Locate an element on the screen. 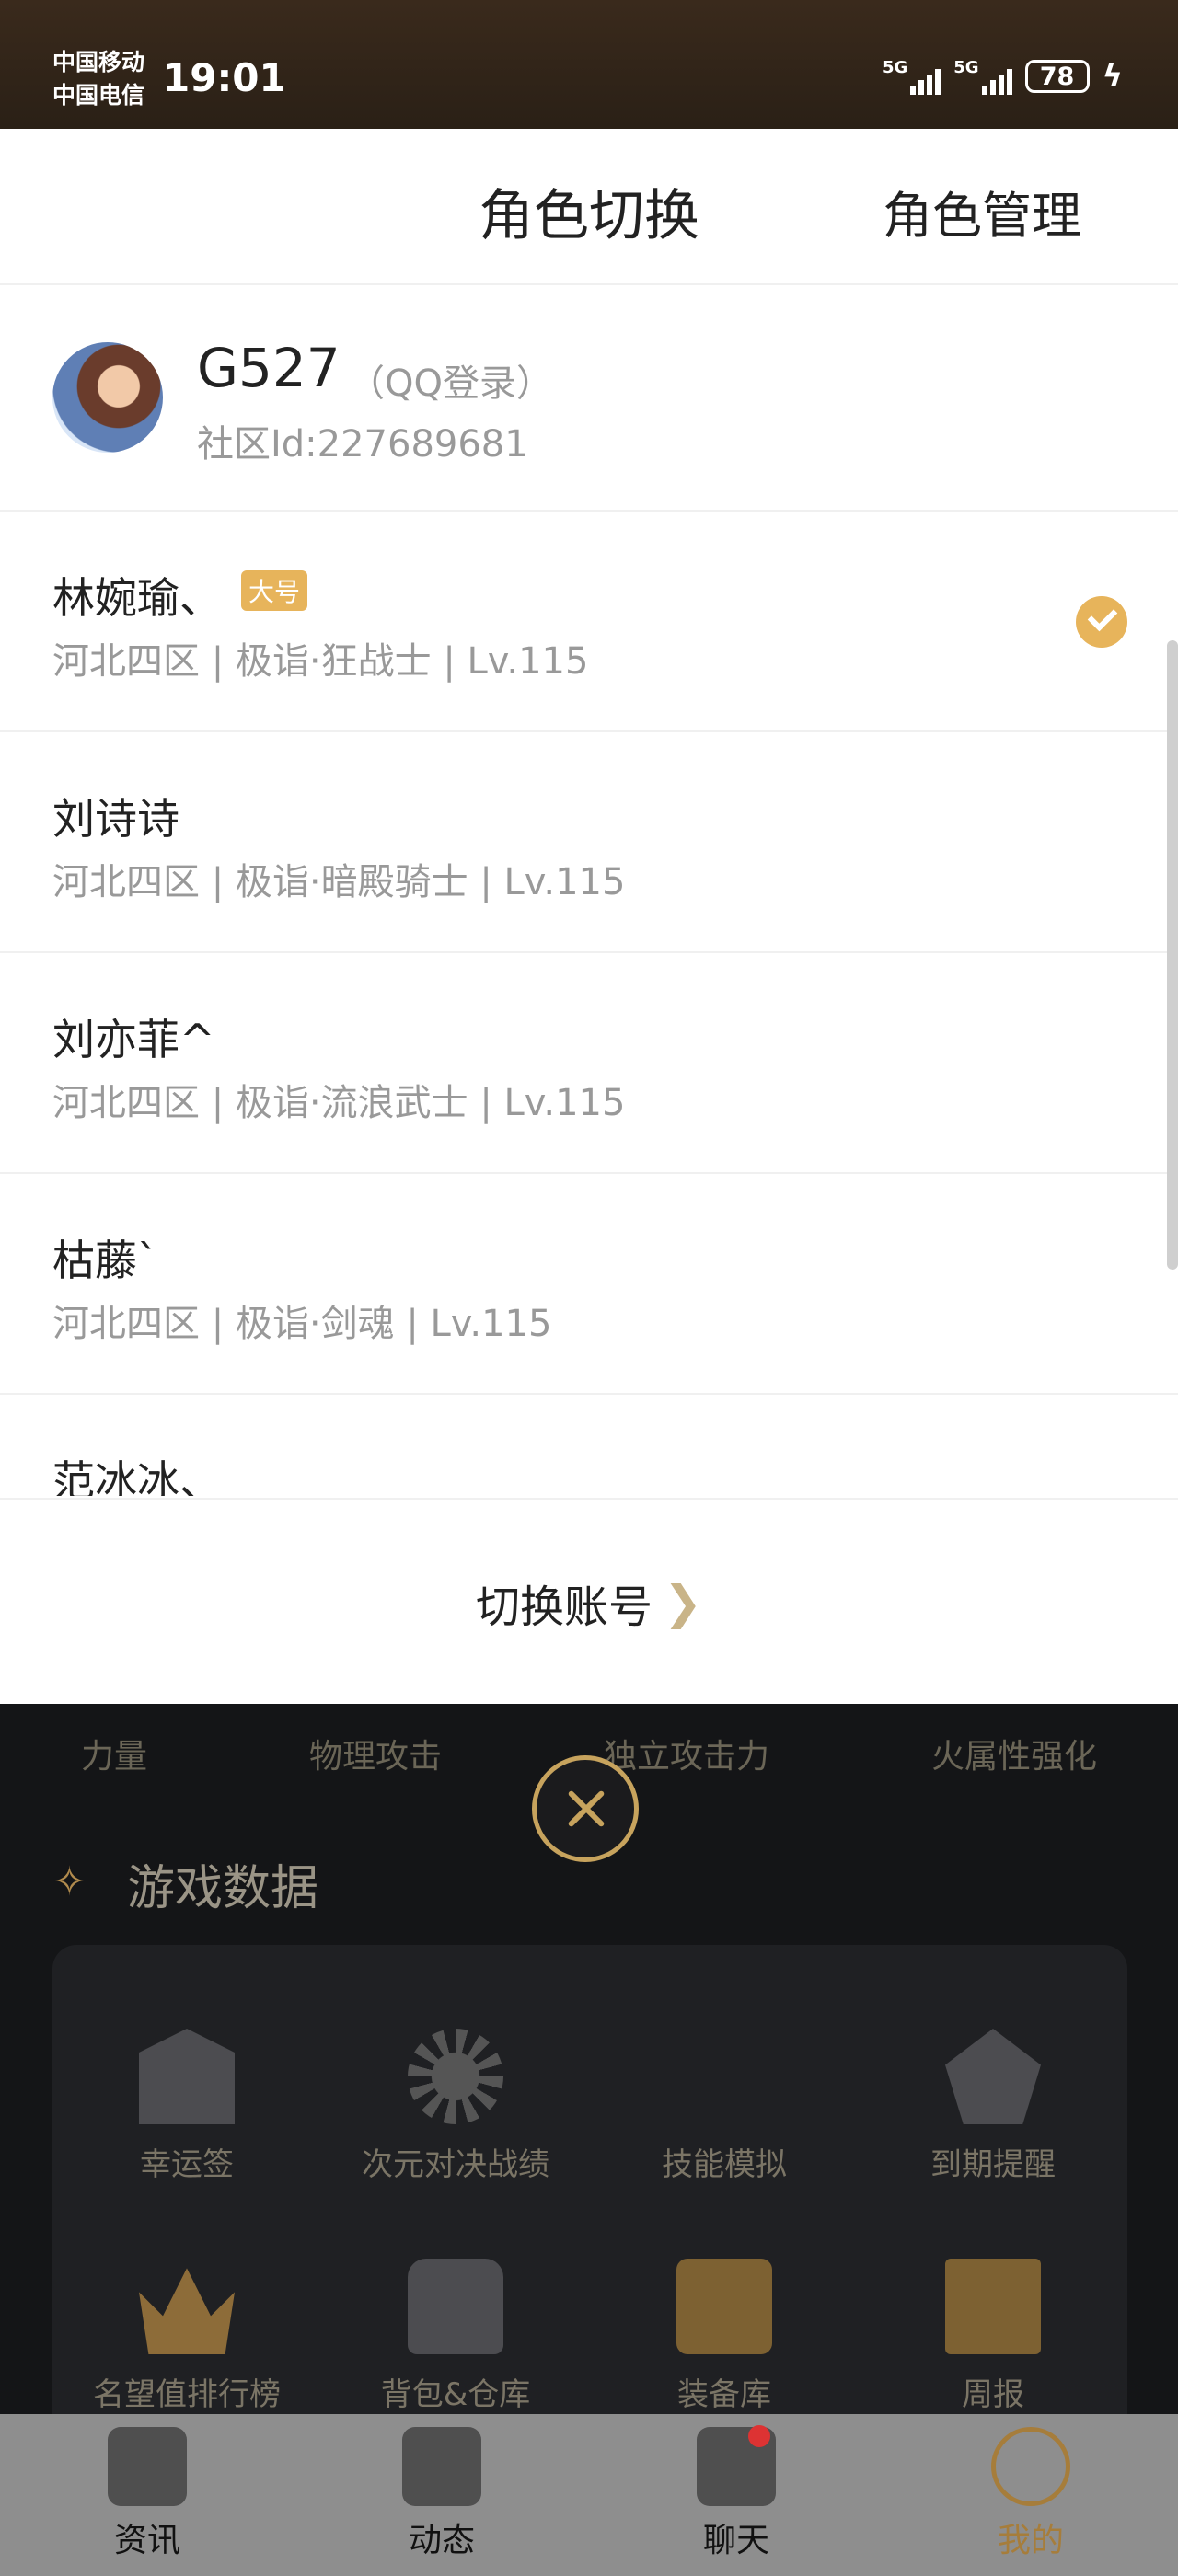 The image size is (1178, 2576). close-button is located at coordinates (585, 1808).